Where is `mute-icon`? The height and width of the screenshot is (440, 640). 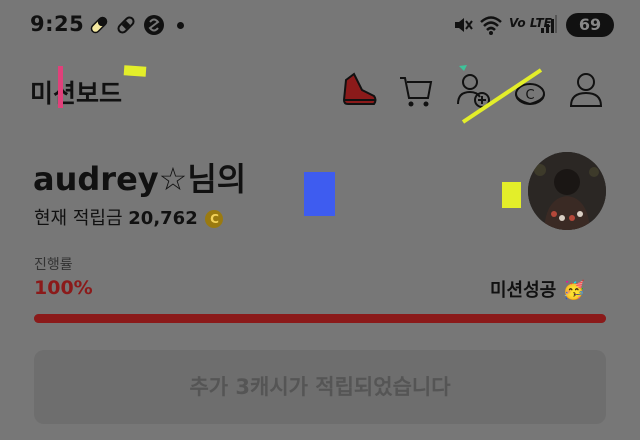 mute-icon is located at coordinates (464, 25).